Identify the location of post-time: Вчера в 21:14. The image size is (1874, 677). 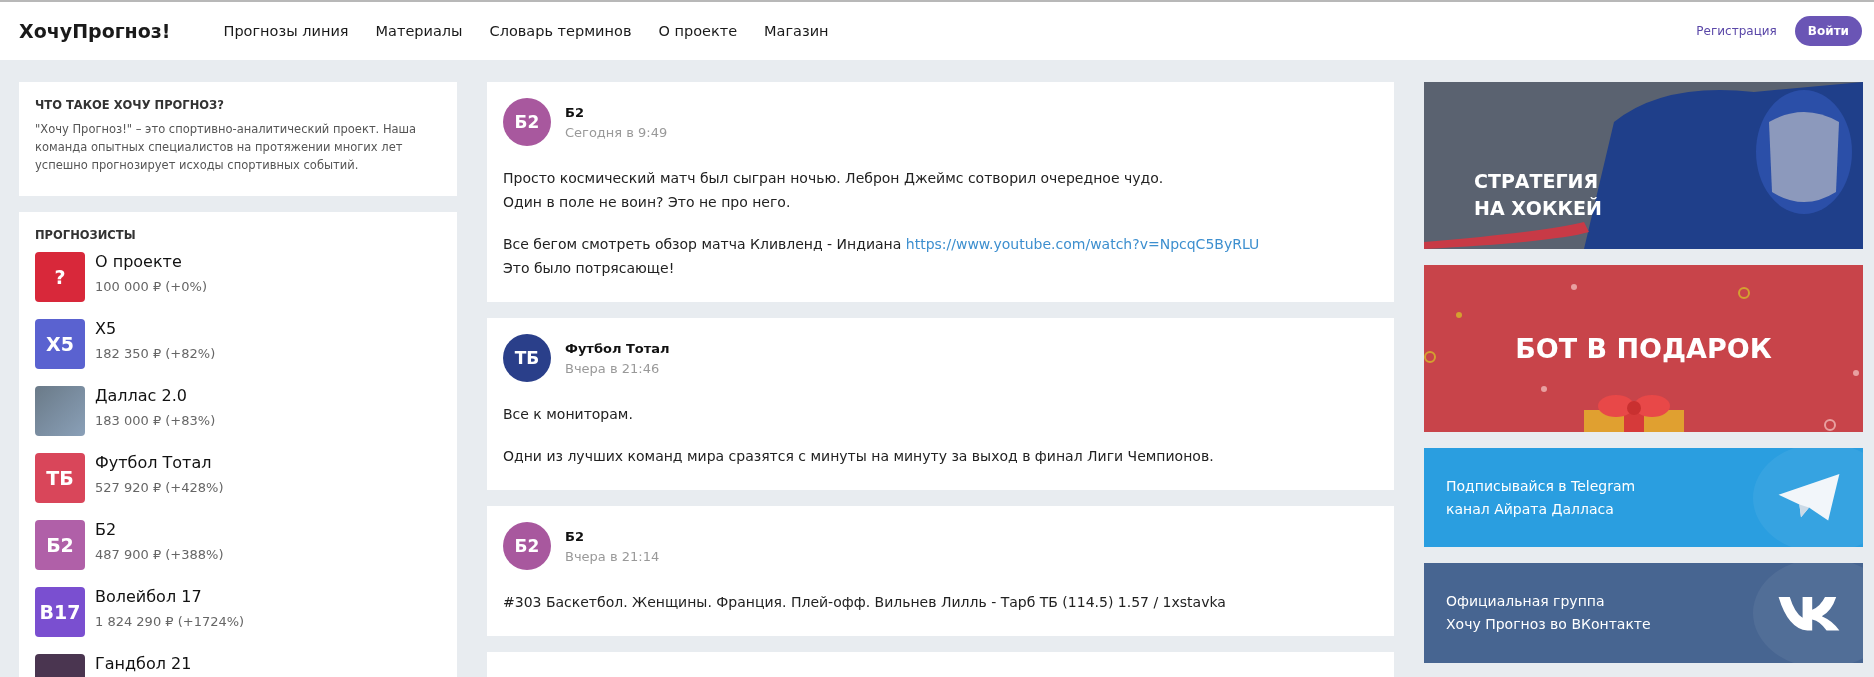
(612, 556).